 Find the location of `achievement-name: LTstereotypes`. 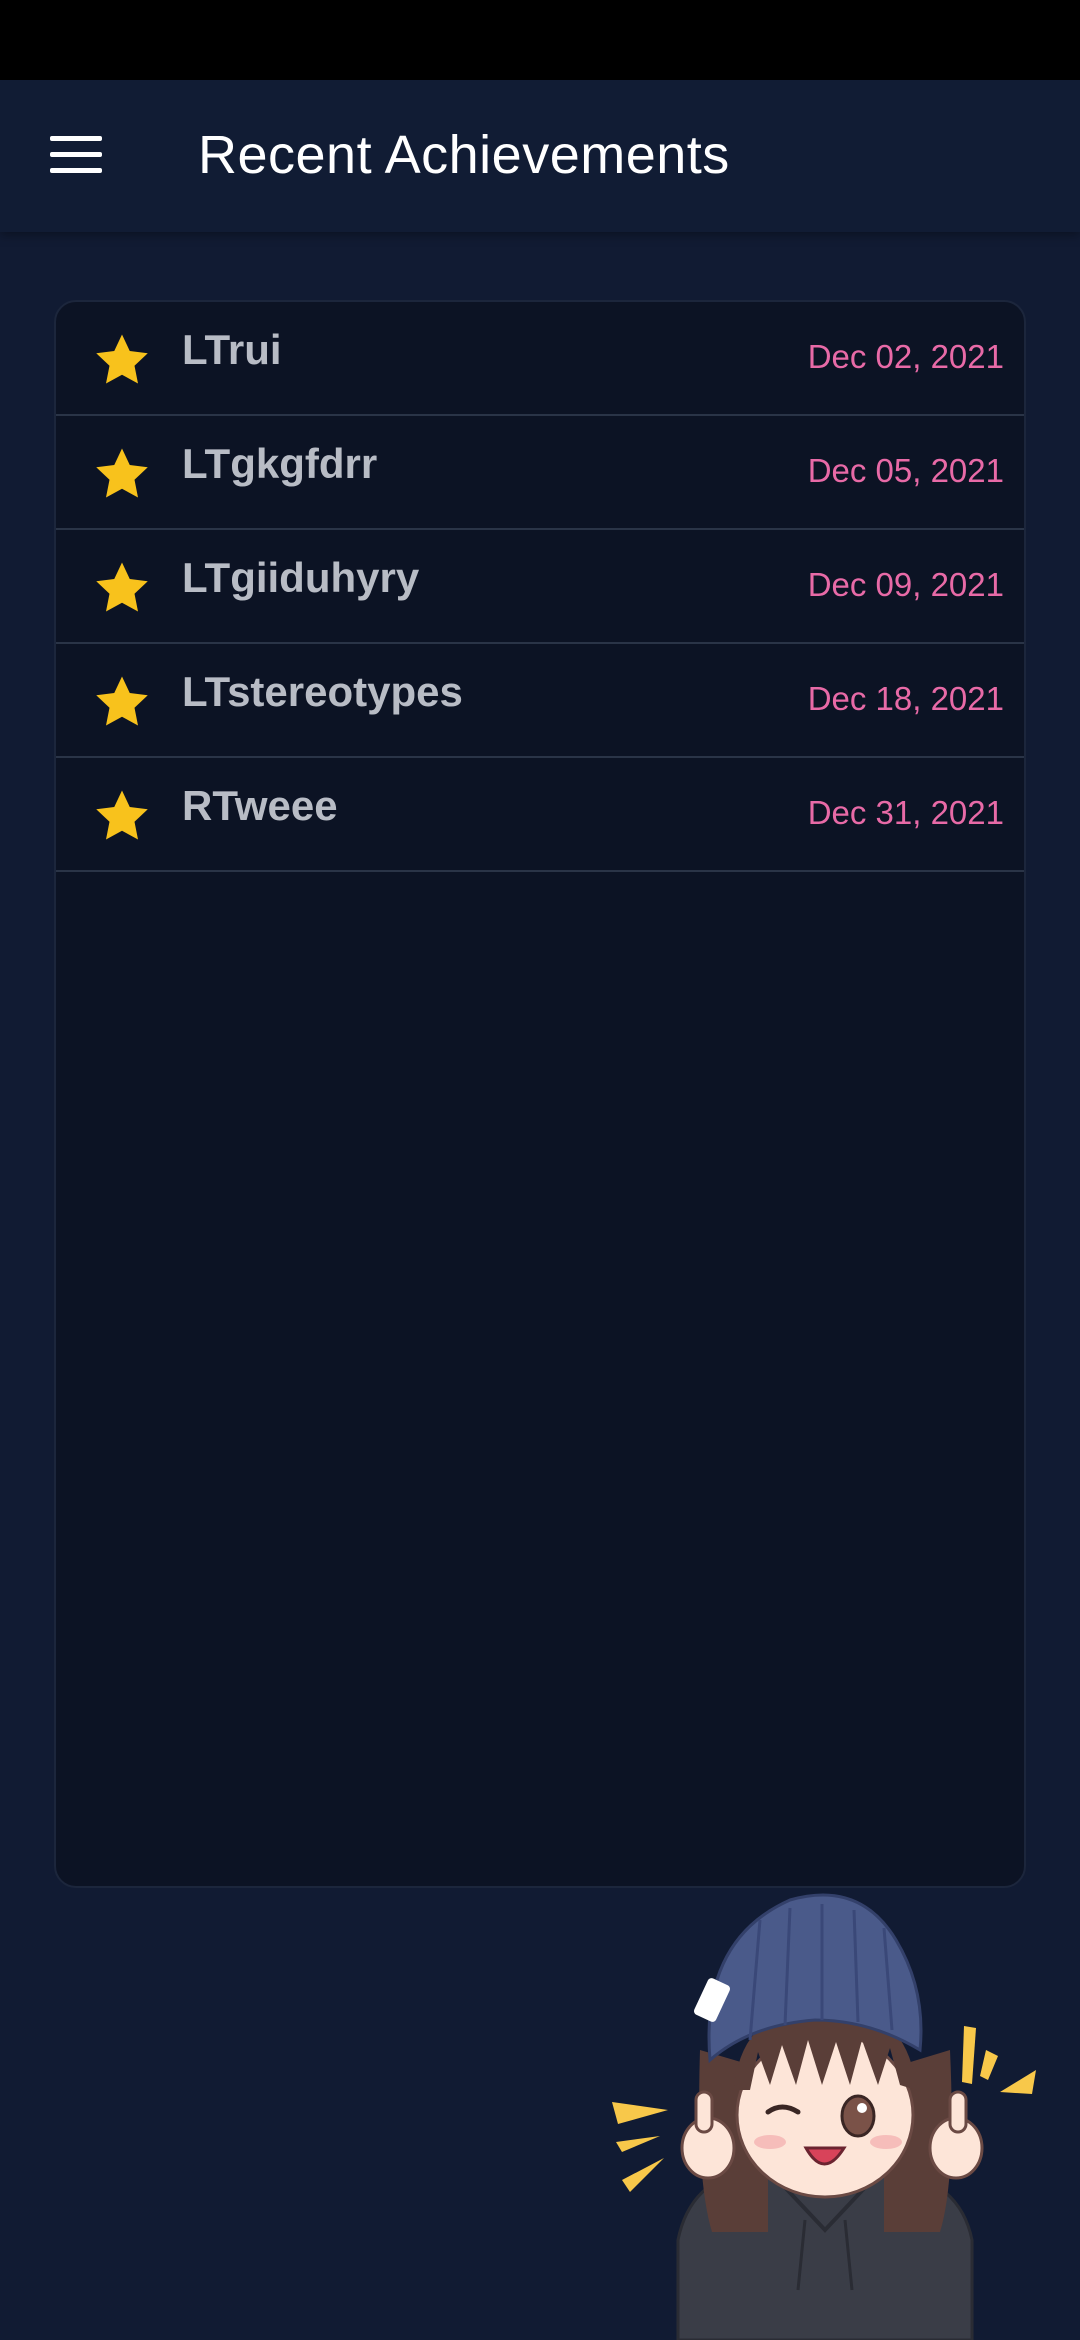

achievement-name: LTstereotypes is located at coordinates (322, 691).